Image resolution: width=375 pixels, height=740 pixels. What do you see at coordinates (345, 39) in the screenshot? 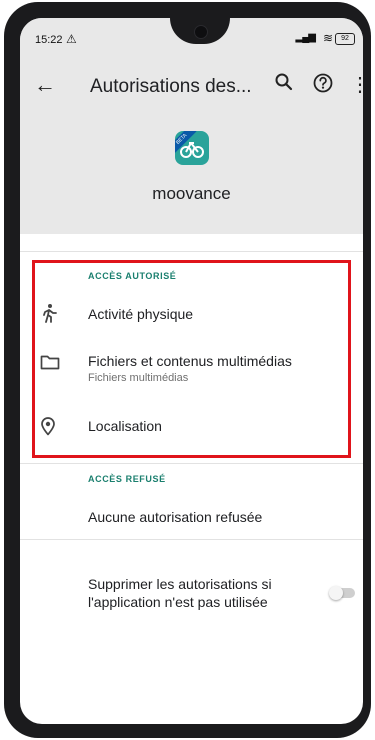
I see `battery-icon: 92` at bounding box center [345, 39].